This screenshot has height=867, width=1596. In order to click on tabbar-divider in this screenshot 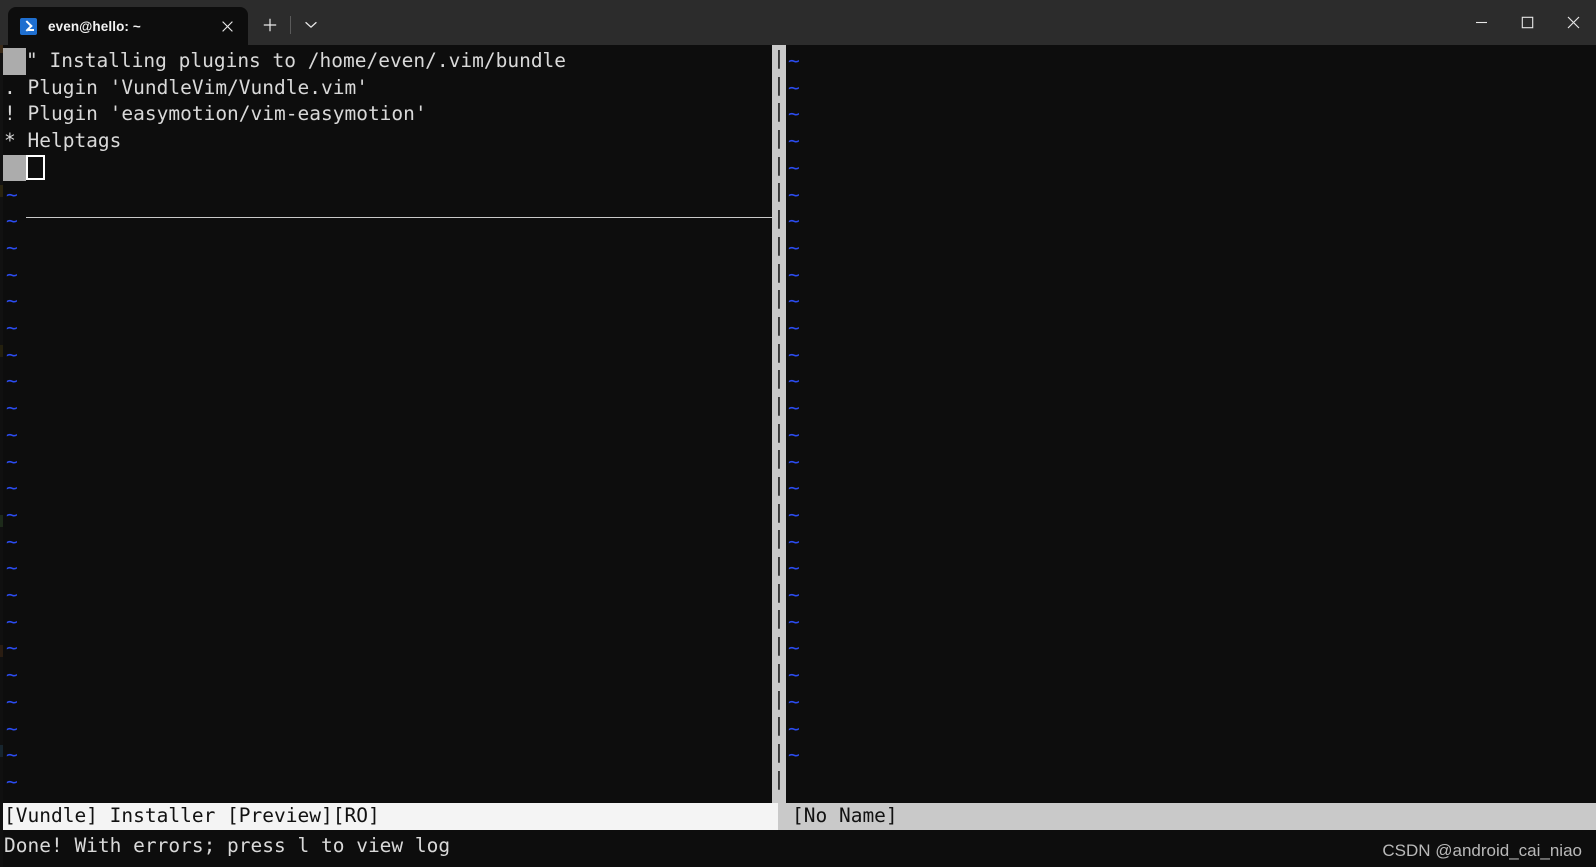, I will do `click(290, 25)`.